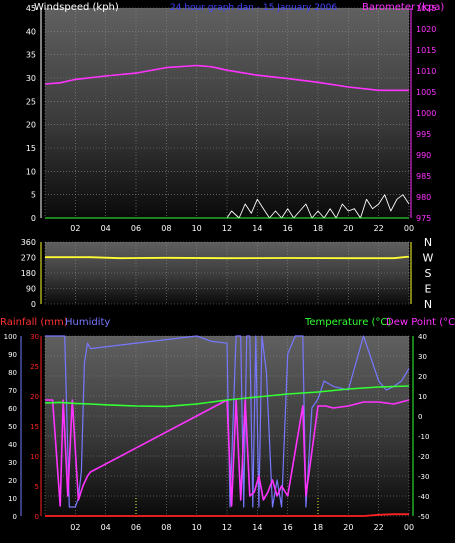 The height and width of the screenshot is (543, 455). I want to click on y-tick-label-temp: -20, so click(423, 457).